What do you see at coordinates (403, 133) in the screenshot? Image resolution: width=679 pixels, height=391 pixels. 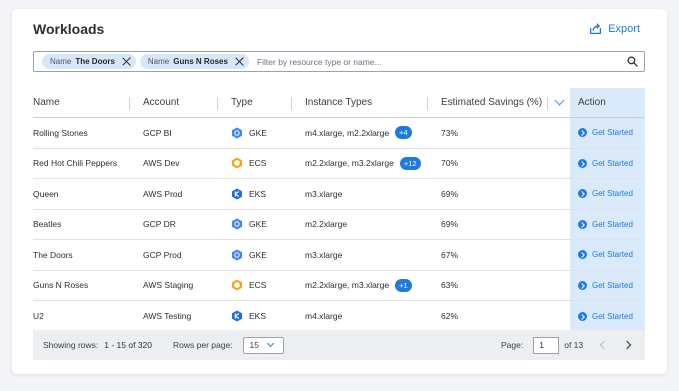 I see `more-instances-badge: +4` at bounding box center [403, 133].